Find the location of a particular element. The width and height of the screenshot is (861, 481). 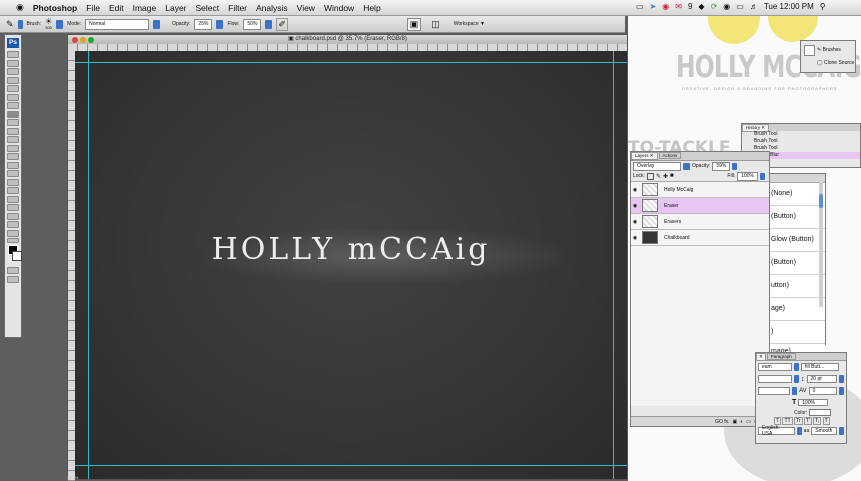

shape-tool-icon is located at coordinates (13, 199).